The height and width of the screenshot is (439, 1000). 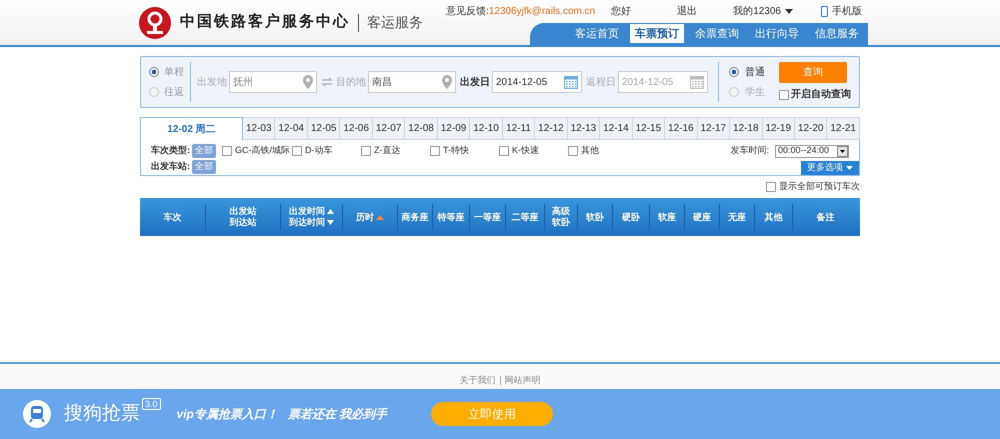 I want to click on date-tab: 12-21, so click(x=843, y=128).